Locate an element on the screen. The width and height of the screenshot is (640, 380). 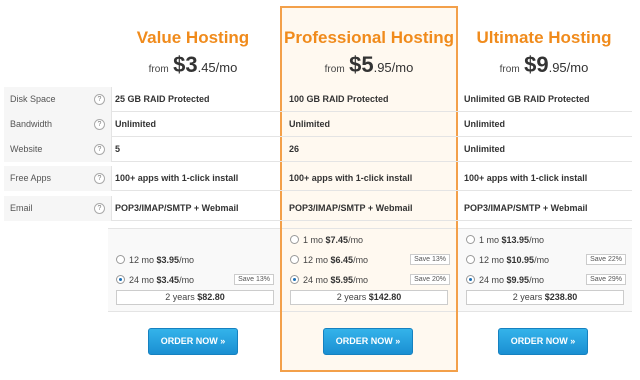
billing-option: 1 mo $7.45/mo is located at coordinates (326, 240).